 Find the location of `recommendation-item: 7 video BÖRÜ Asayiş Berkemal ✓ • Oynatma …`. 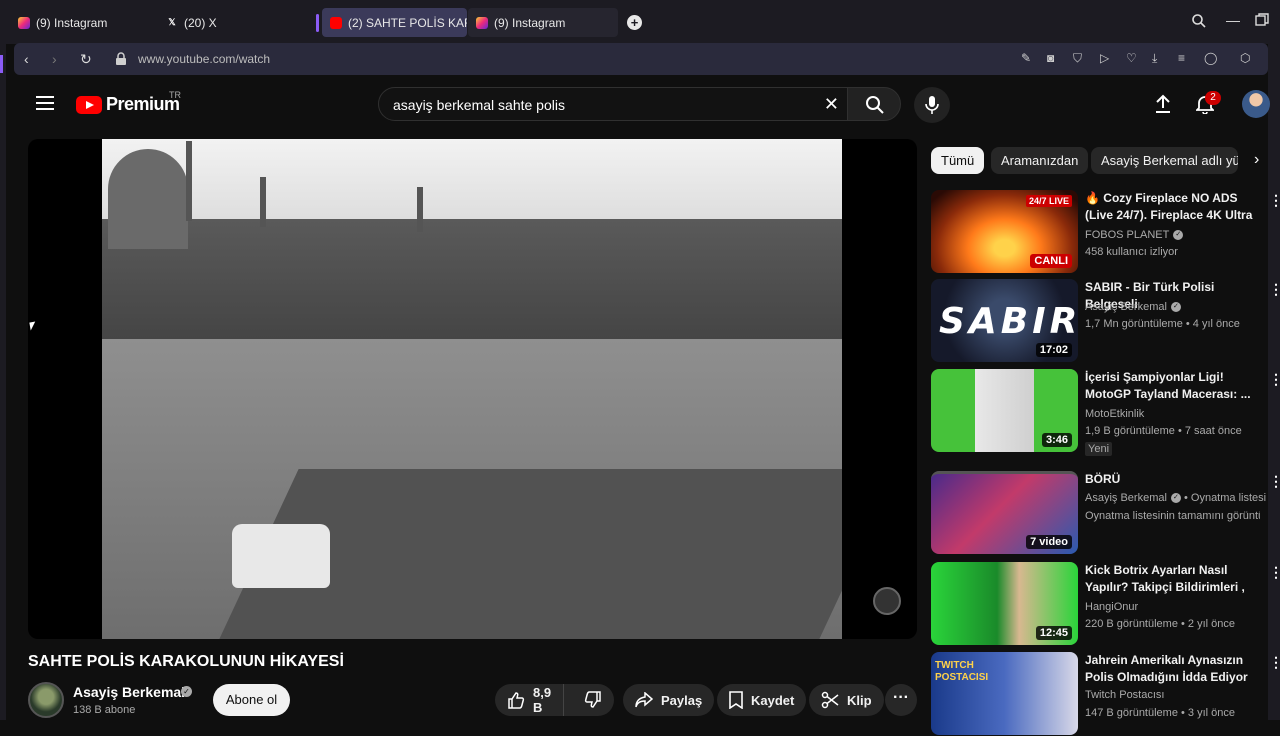

recommendation-item: 7 video BÖRÜ Asayiş Berkemal ✓ • Oynatma … is located at coordinates (1105, 513).